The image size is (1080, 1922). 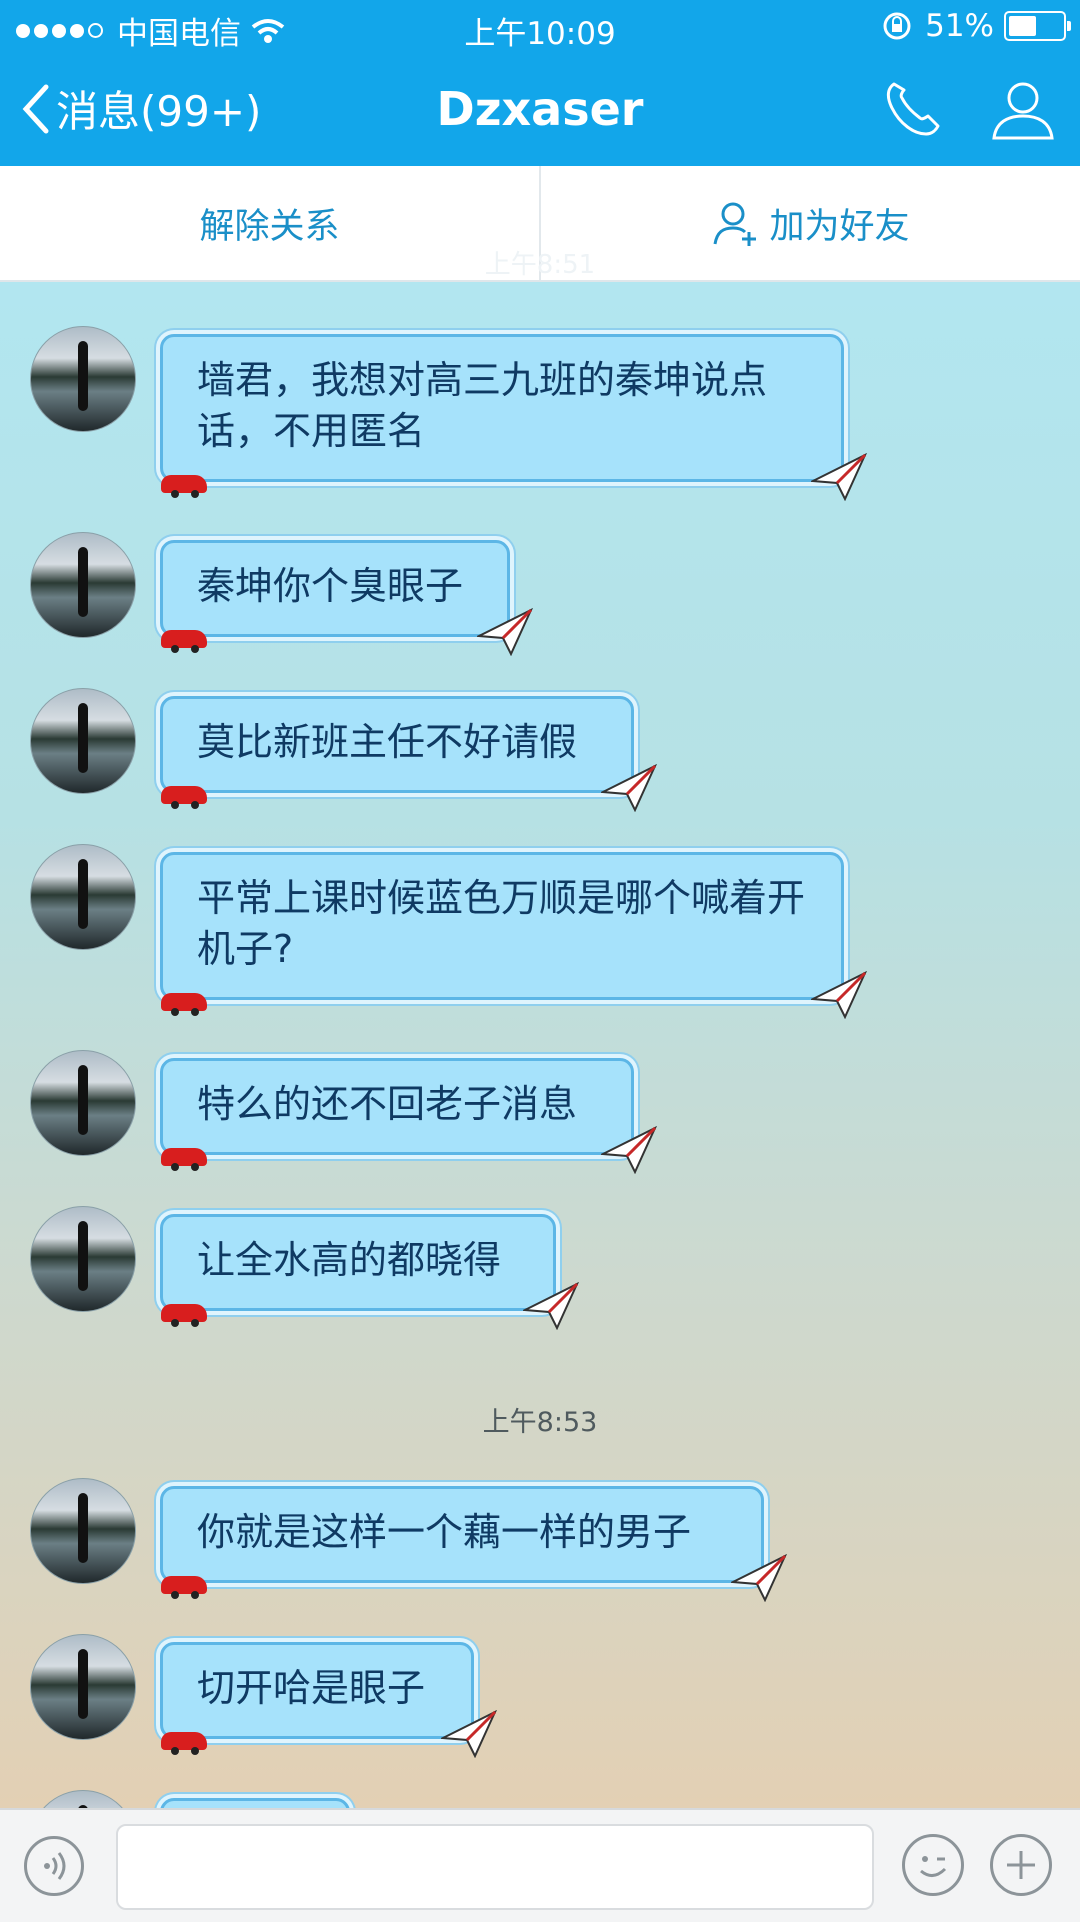 I want to click on nav-bar: 消息(99+) Dzxaser, so click(x=540, y=110).